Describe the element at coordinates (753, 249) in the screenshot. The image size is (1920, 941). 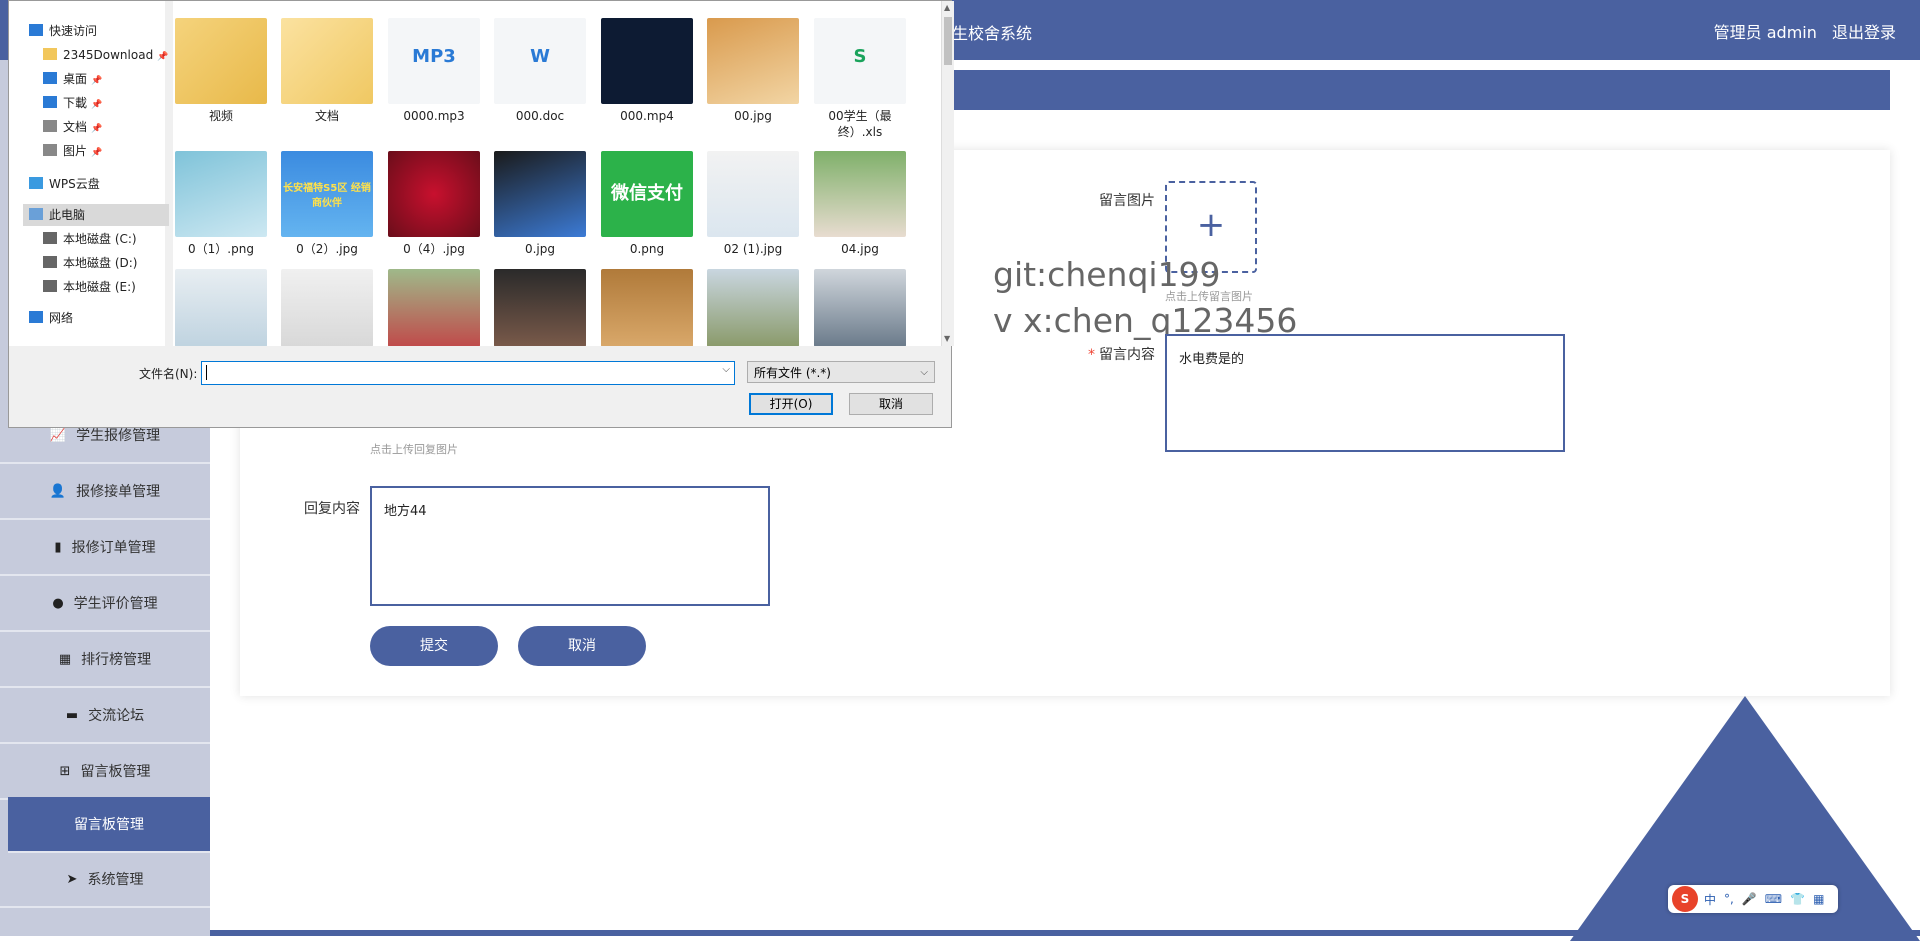
I see `file-name: 02 (1).jpg` at that location.